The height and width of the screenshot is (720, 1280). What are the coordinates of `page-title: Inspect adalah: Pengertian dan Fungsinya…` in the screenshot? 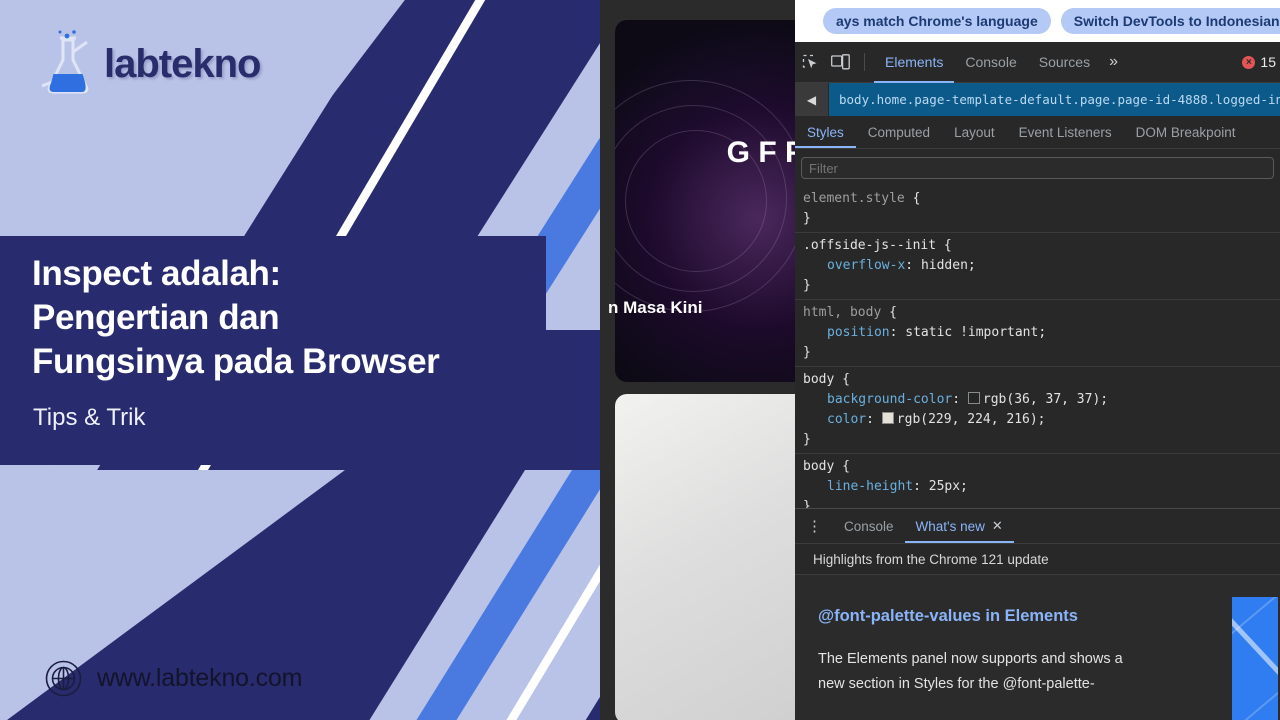 It's located at (236, 317).